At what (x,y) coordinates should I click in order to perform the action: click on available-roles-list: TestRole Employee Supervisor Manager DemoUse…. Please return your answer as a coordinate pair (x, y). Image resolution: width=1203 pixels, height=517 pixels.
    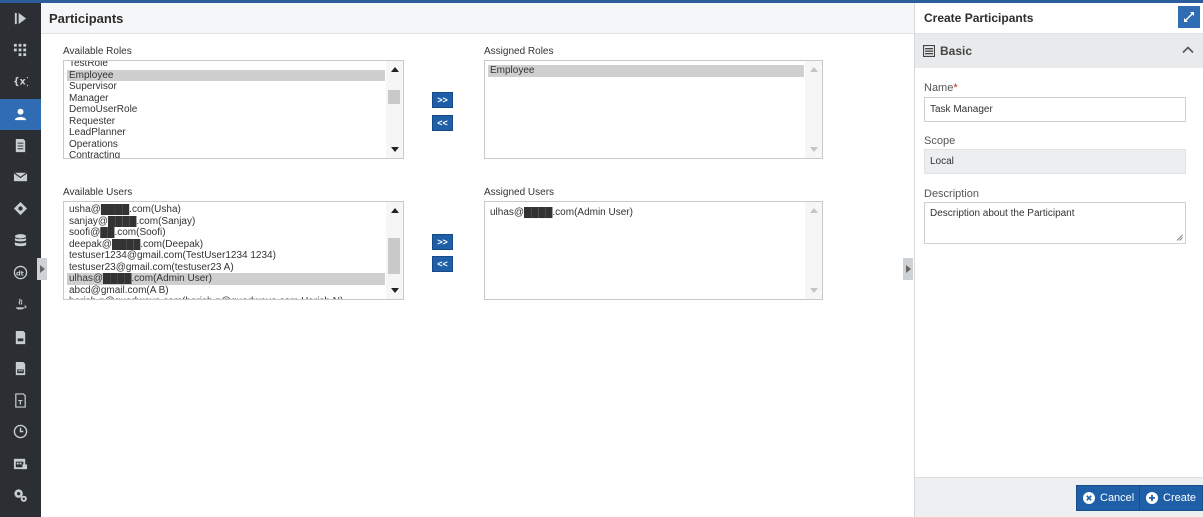
    Looking at the image, I should click on (233, 109).